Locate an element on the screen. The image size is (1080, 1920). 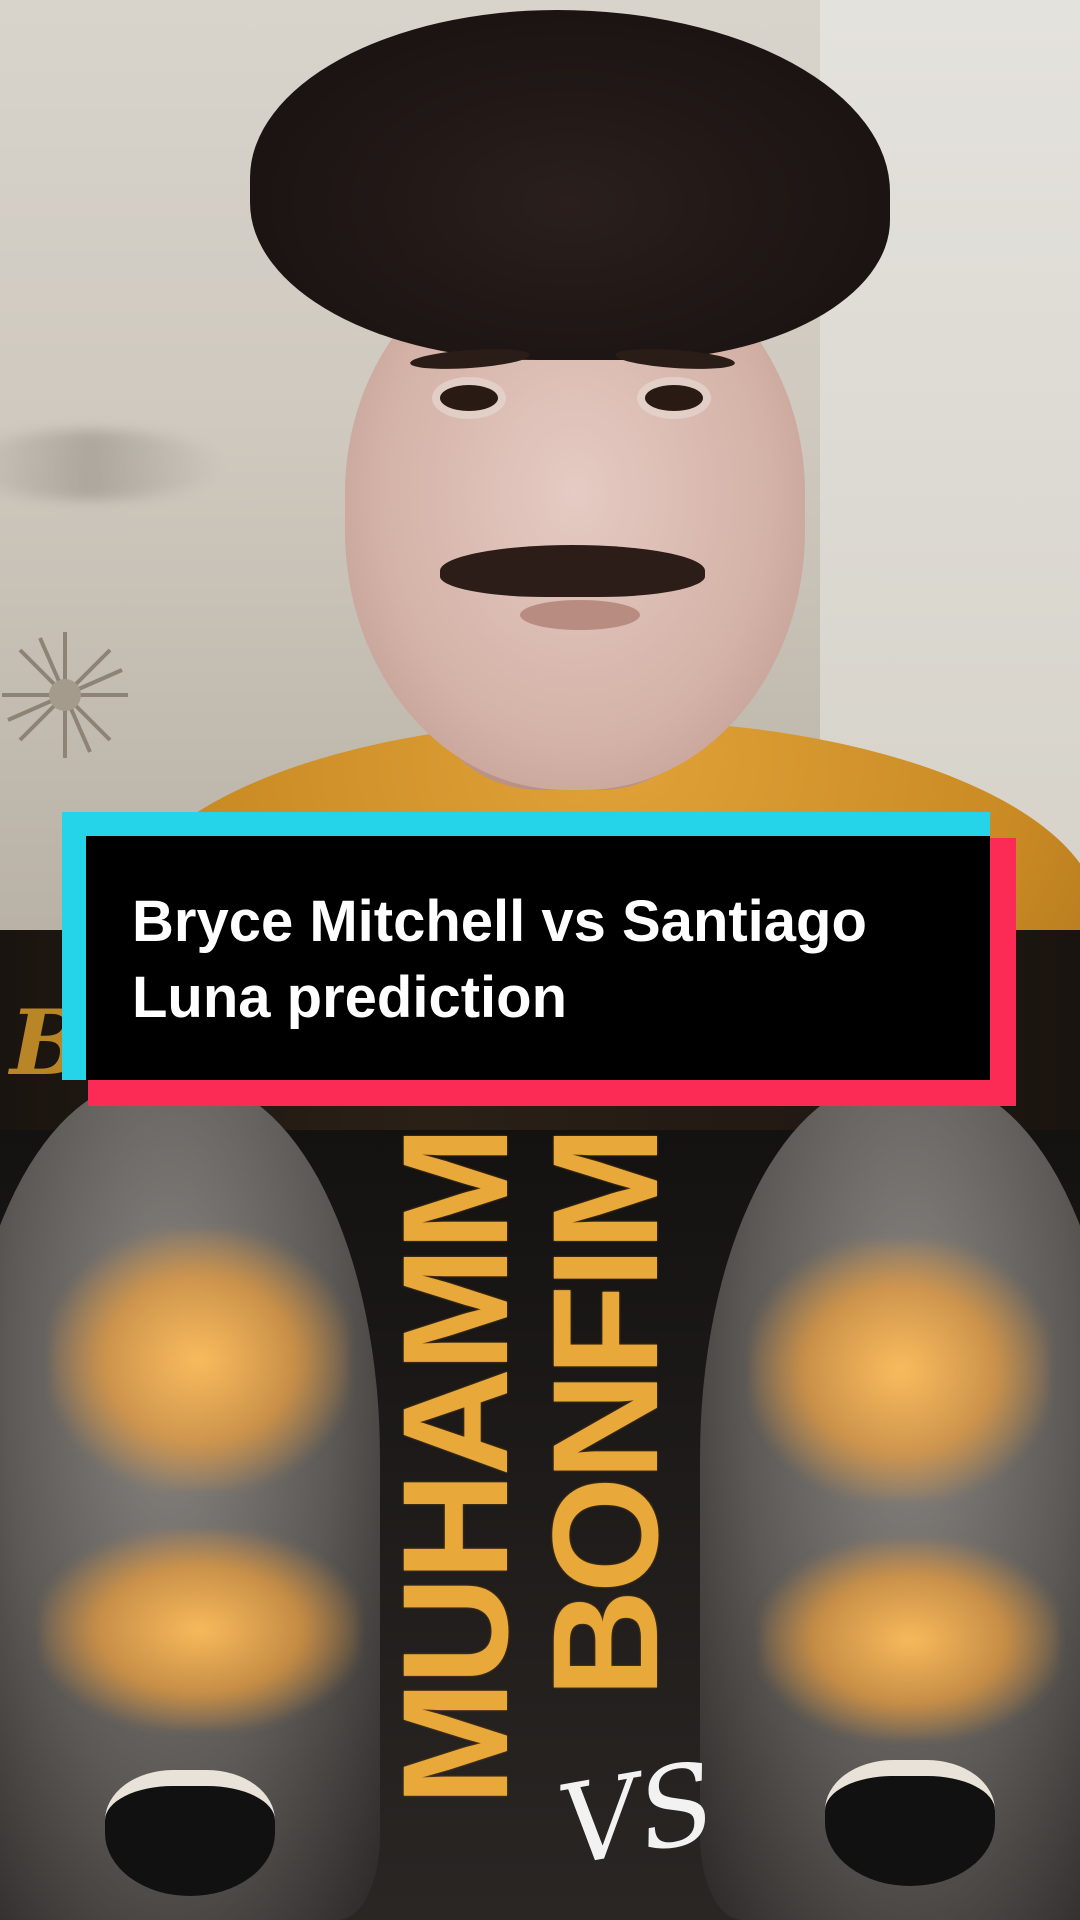
fighter-left-glow-lower is located at coordinates (200, 1630).